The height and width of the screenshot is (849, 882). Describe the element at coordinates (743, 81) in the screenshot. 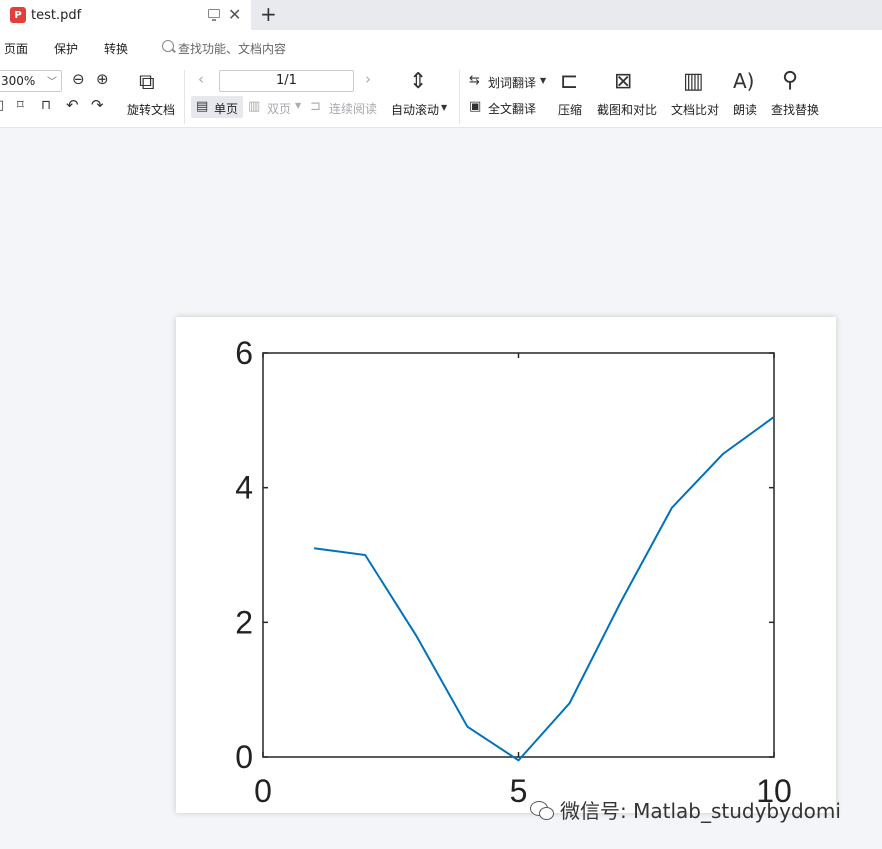

I see `read-aloud-icon: A)` at that location.